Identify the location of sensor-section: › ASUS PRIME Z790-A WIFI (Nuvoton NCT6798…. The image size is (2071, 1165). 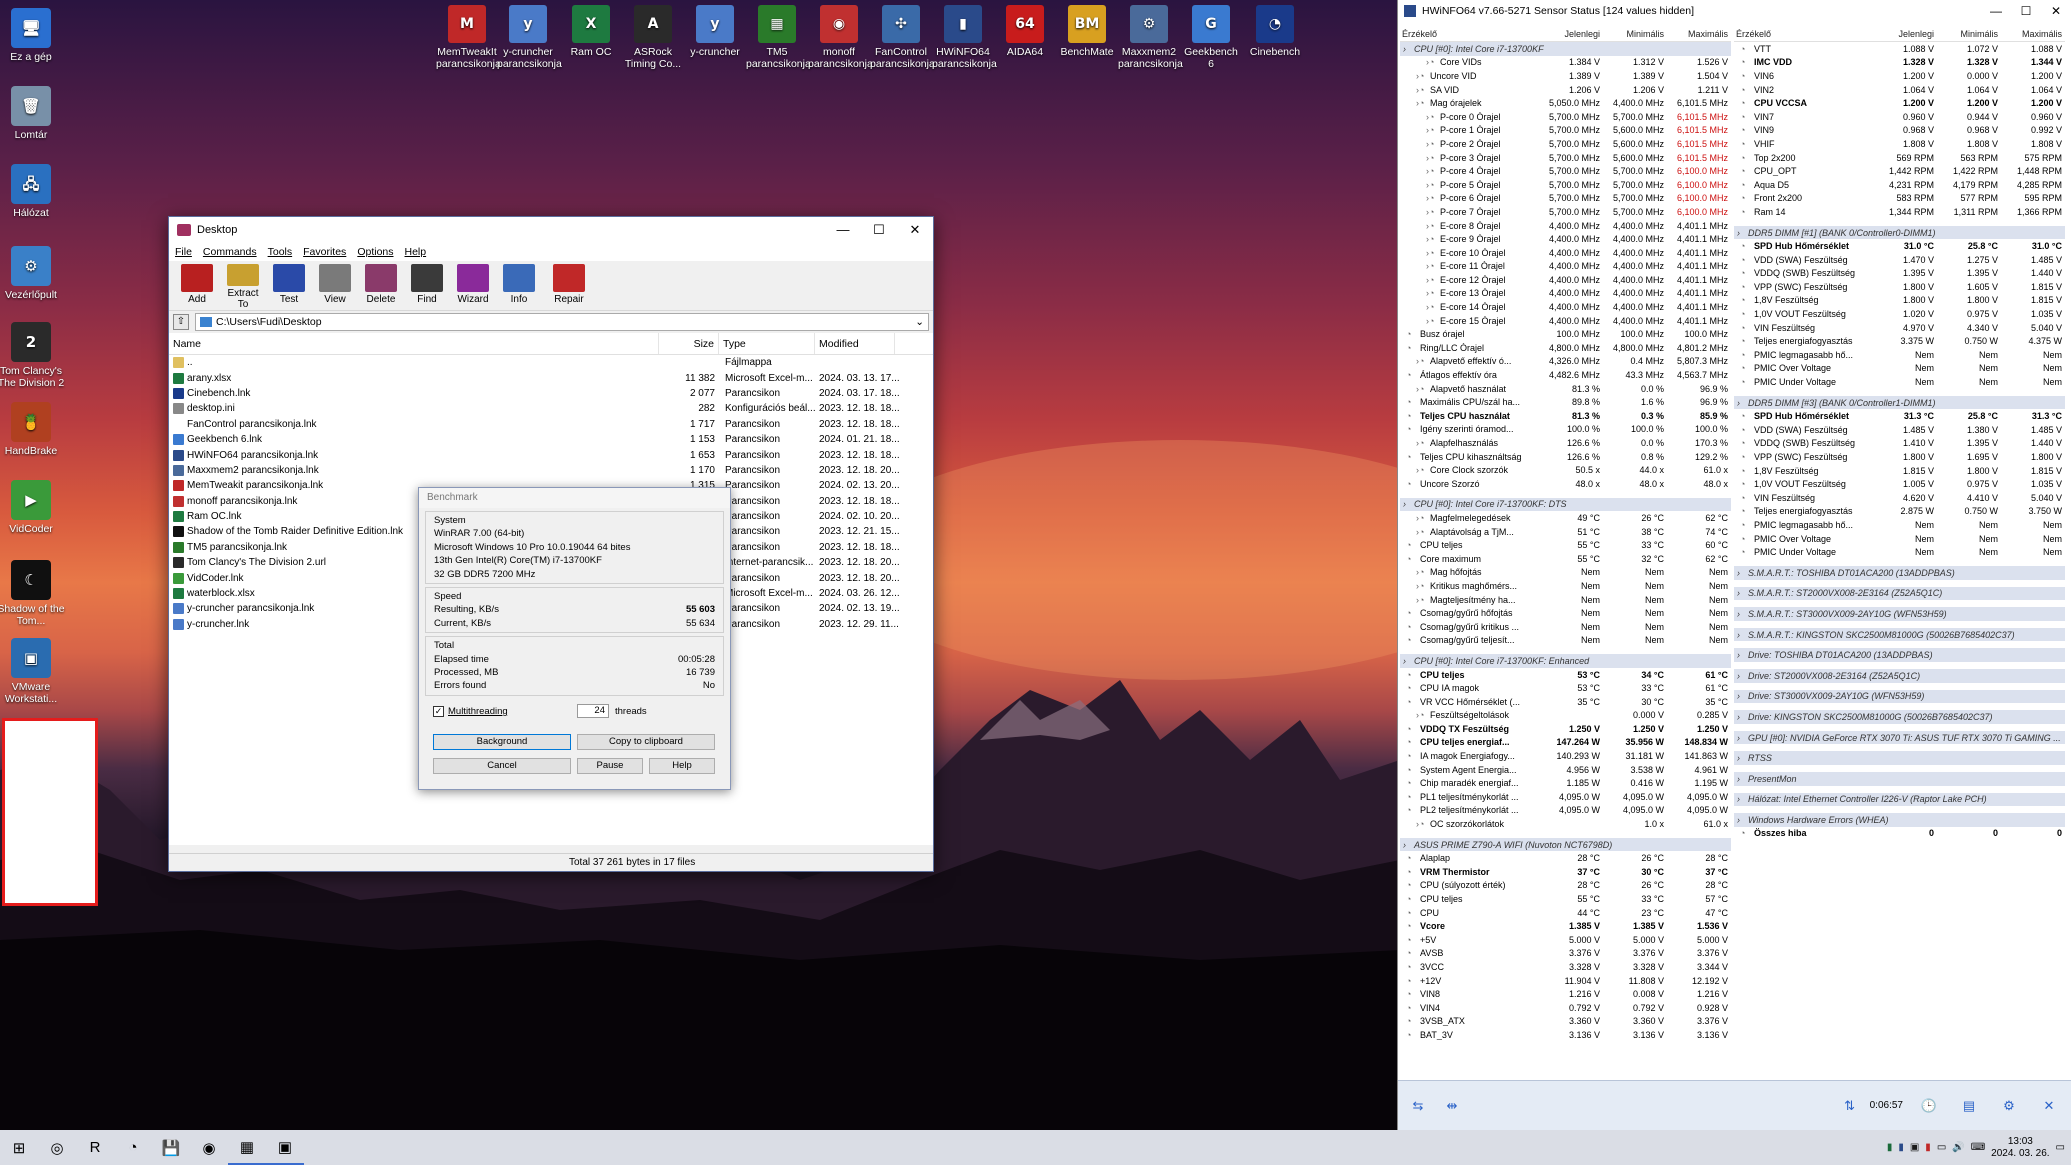
(1565, 844).